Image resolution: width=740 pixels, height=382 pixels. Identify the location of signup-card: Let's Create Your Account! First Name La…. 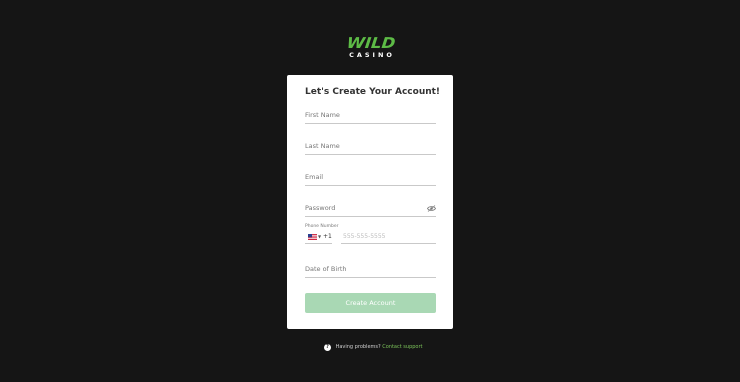
(370, 202).